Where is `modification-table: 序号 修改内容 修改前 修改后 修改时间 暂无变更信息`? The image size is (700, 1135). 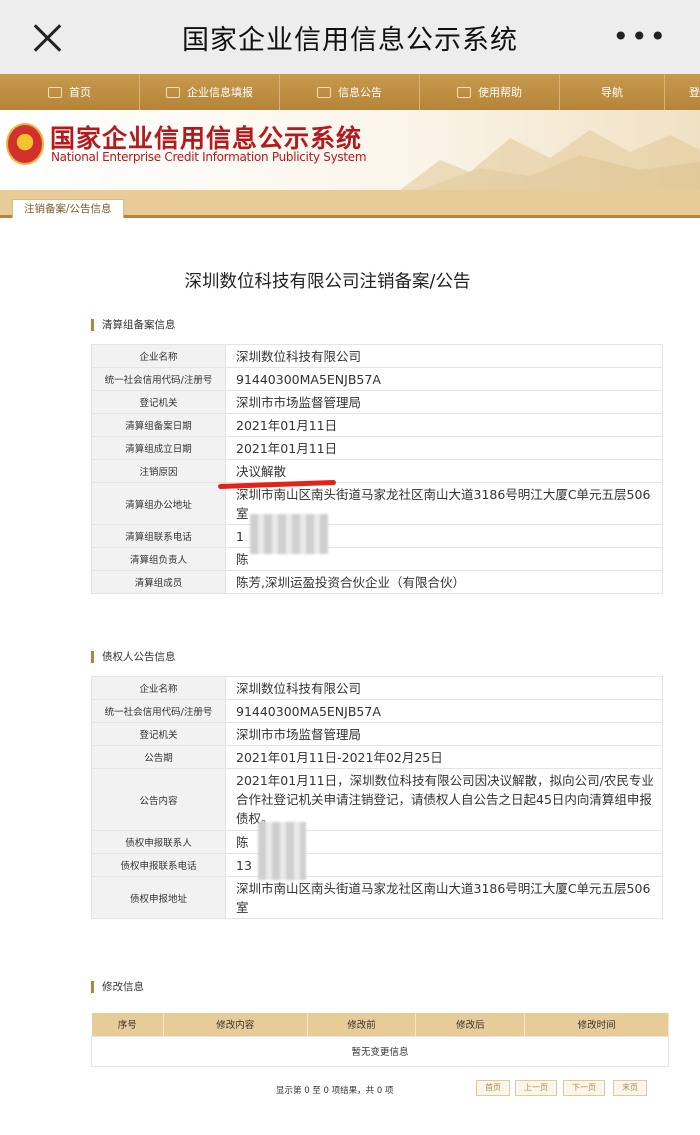 modification-table: 序号 修改内容 修改前 修改后 修改时间 暂无变更信息 is located at coordinates (380, 1040).